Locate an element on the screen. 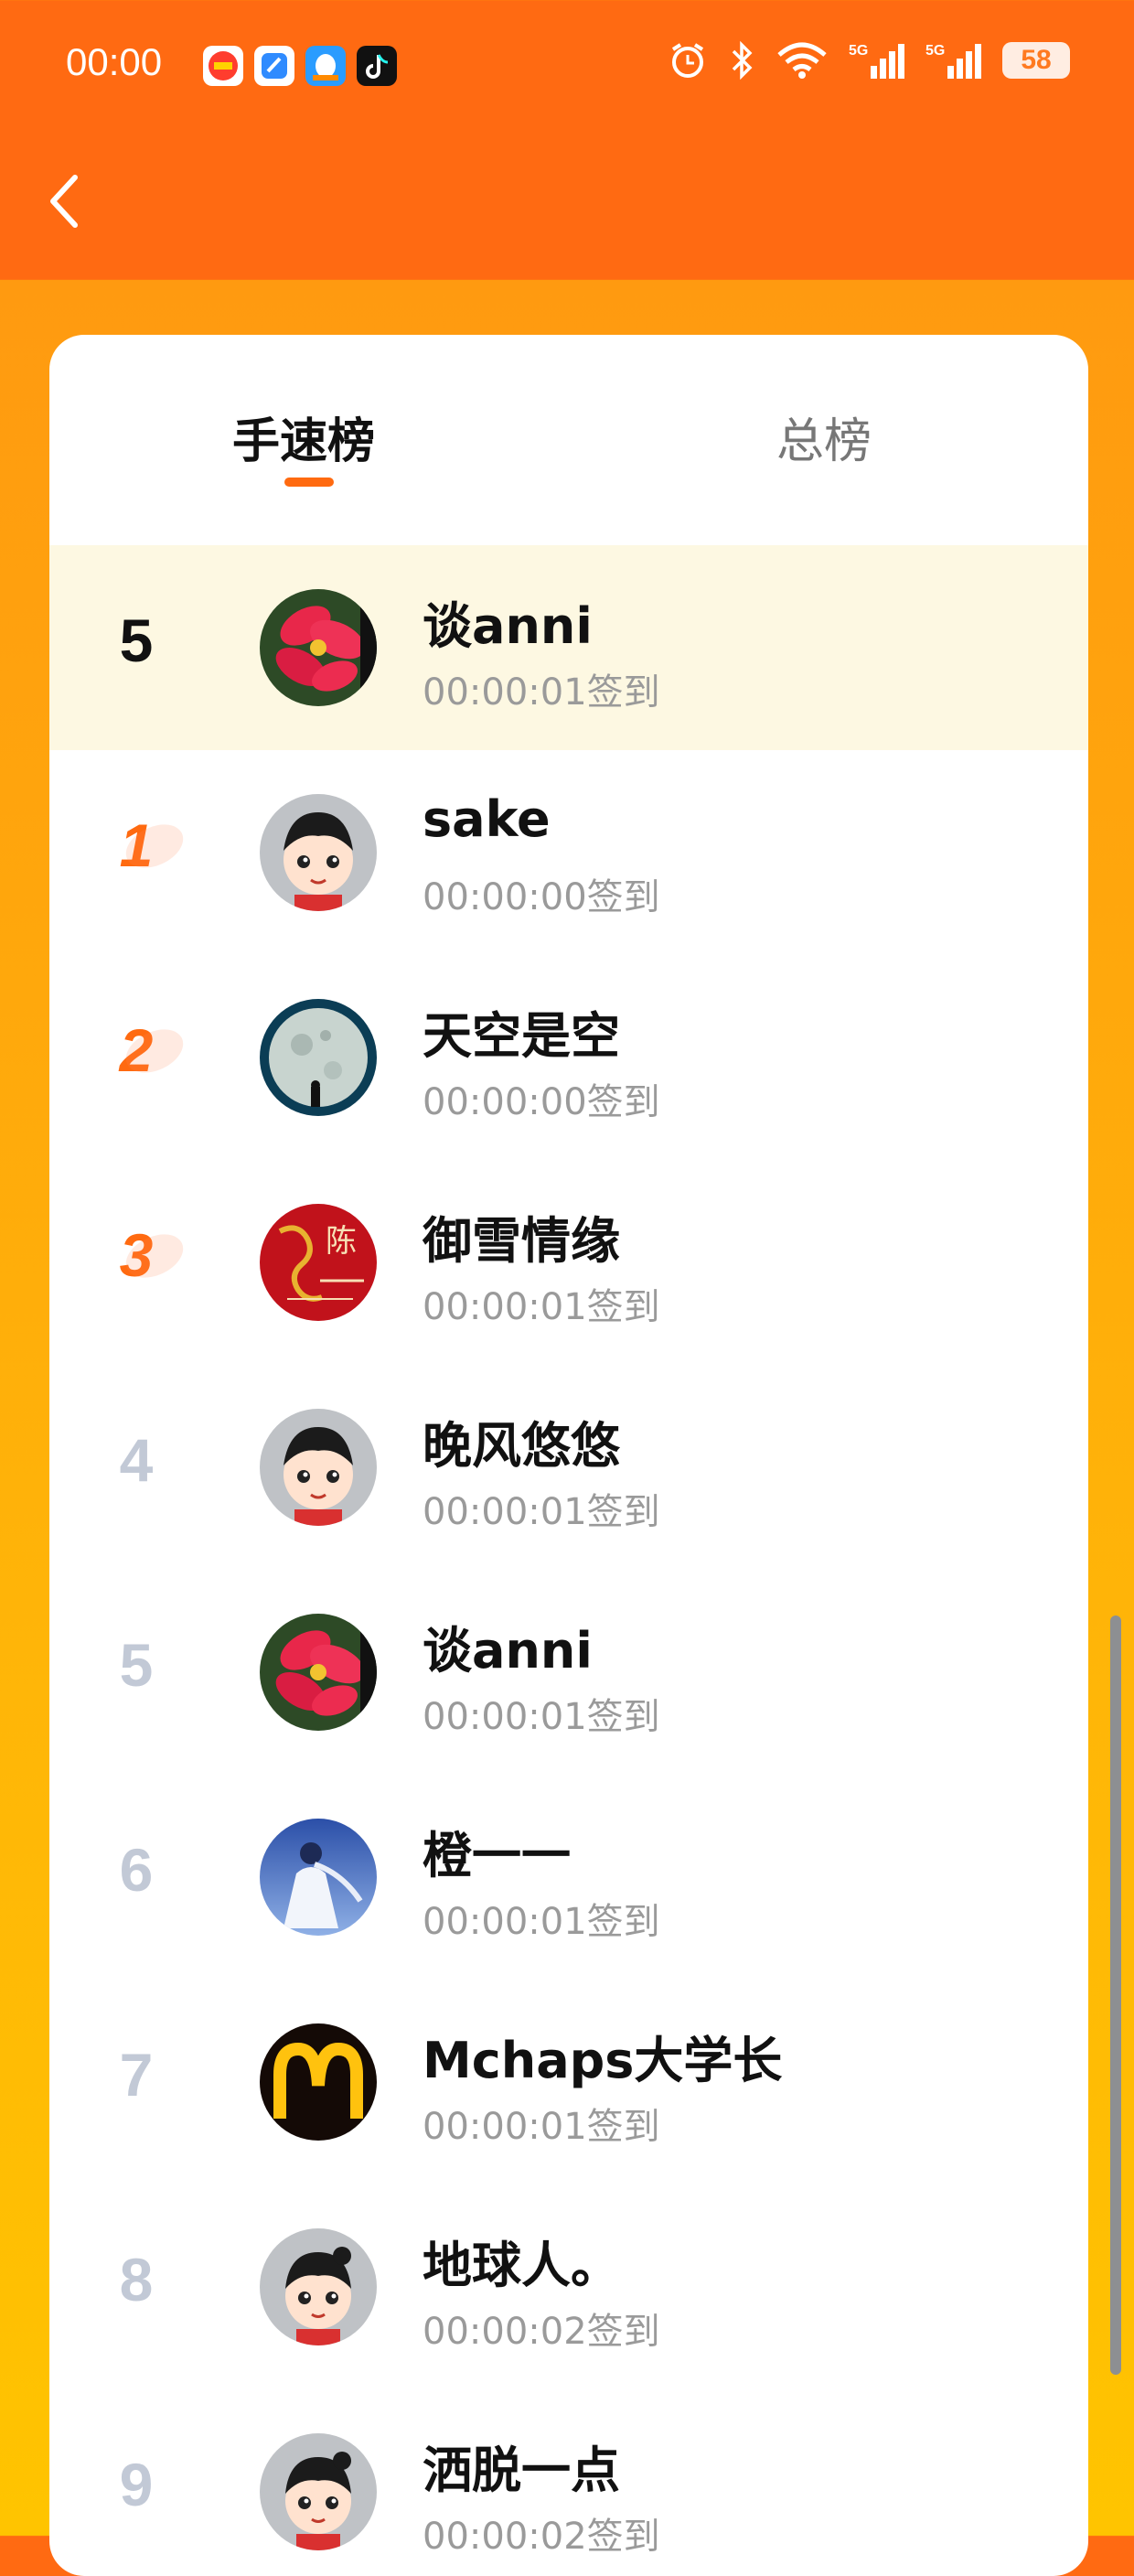  wifi-icon is located at coordinates (802, 61).